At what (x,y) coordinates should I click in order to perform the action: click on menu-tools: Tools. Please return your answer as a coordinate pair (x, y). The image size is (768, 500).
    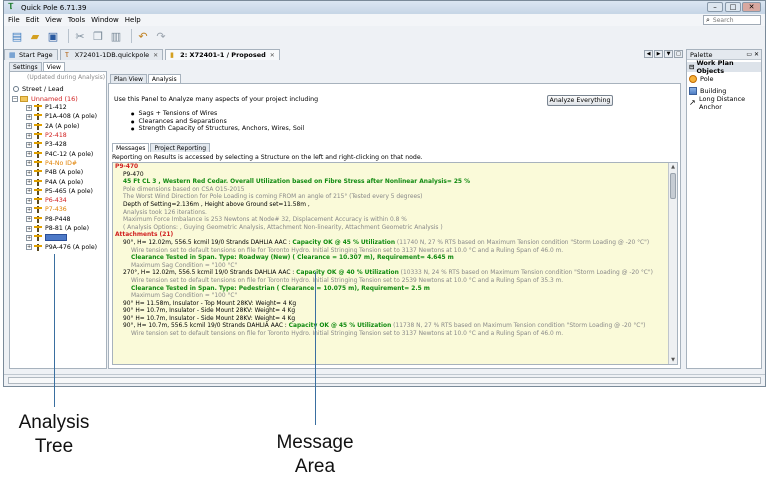
    Looking at the image, I should click on (76, 20).